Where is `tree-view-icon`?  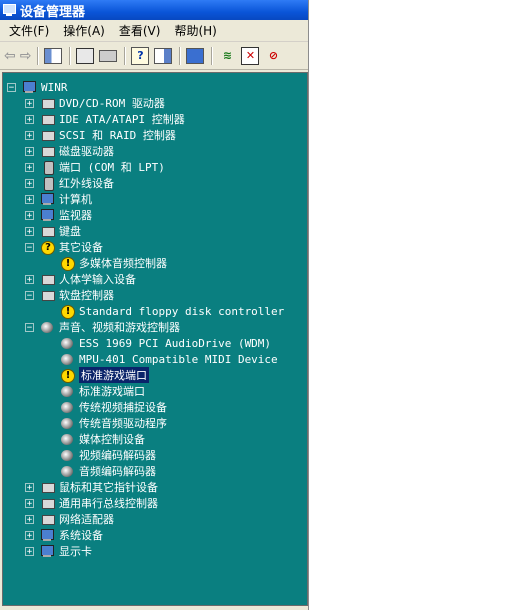
tree-view-icon is located at coordinates (53, 56).